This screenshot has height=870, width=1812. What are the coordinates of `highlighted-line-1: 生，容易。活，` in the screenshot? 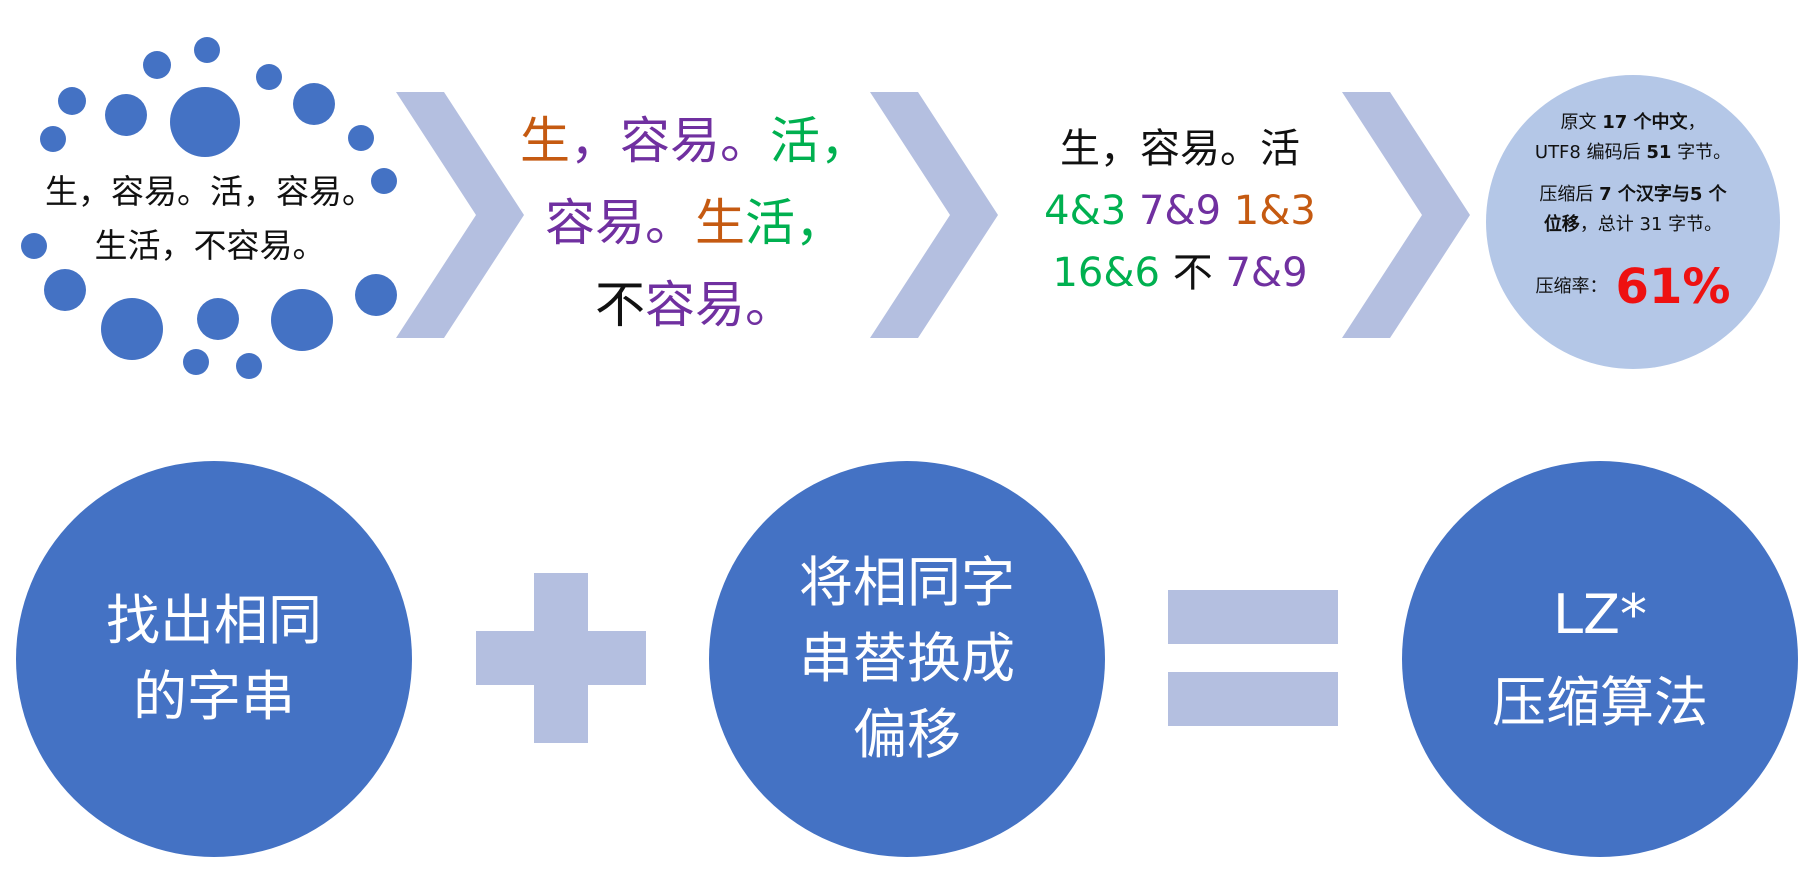 It's located at (695, 141).